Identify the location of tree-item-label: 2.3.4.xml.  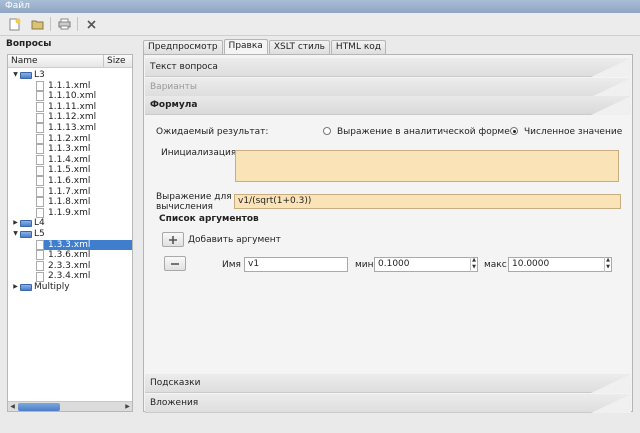
(69, 276).